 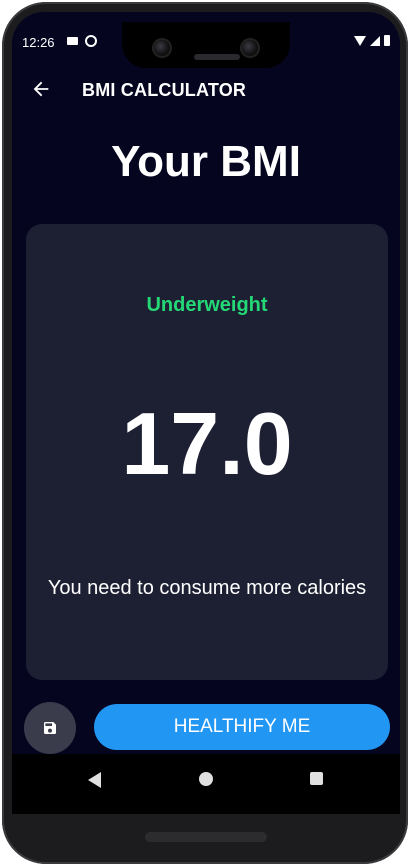 What do you see at coordinates (387, 40) in the screenshot?
I see `battery-icon` at bounding box center [387, 40].